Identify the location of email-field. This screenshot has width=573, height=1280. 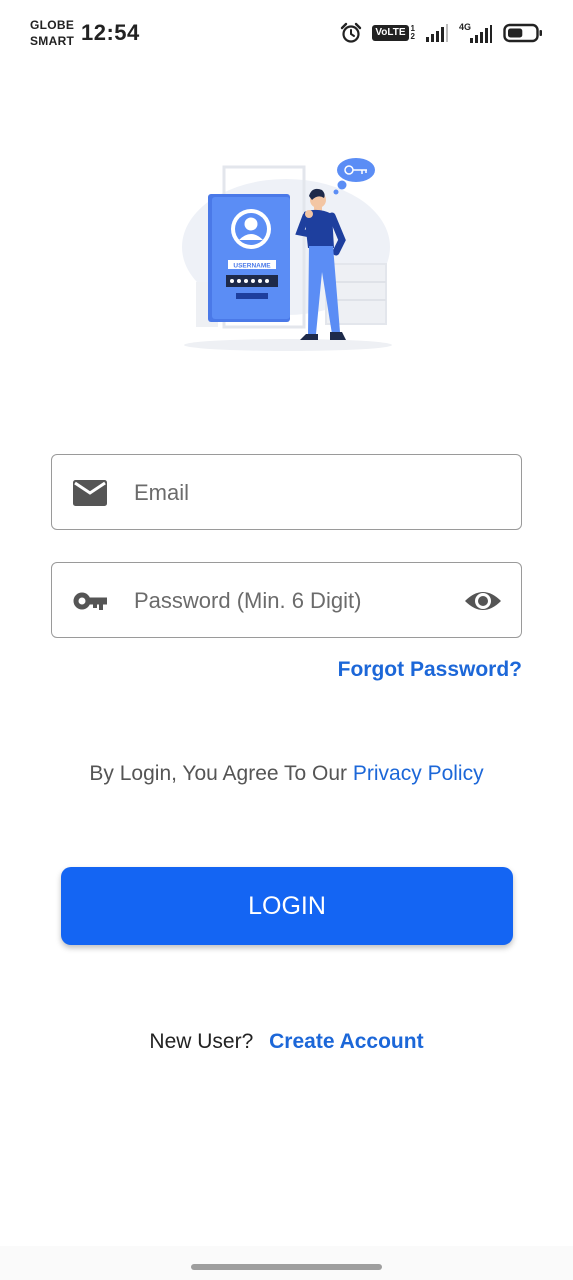
(286, 492).